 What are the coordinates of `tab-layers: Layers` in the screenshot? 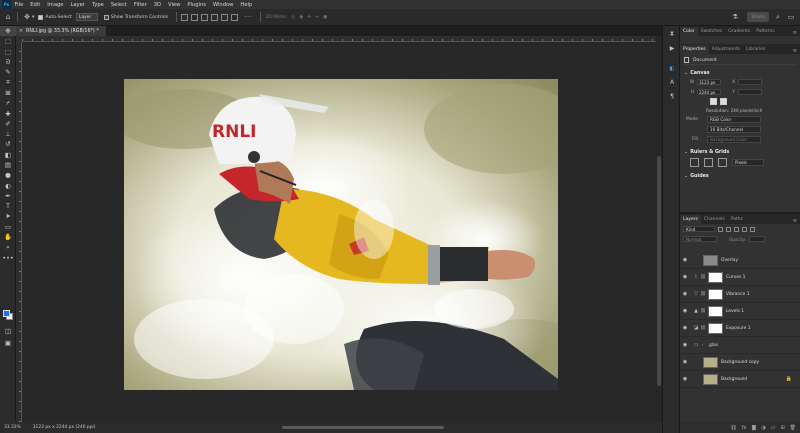 It's located at (690, 219).